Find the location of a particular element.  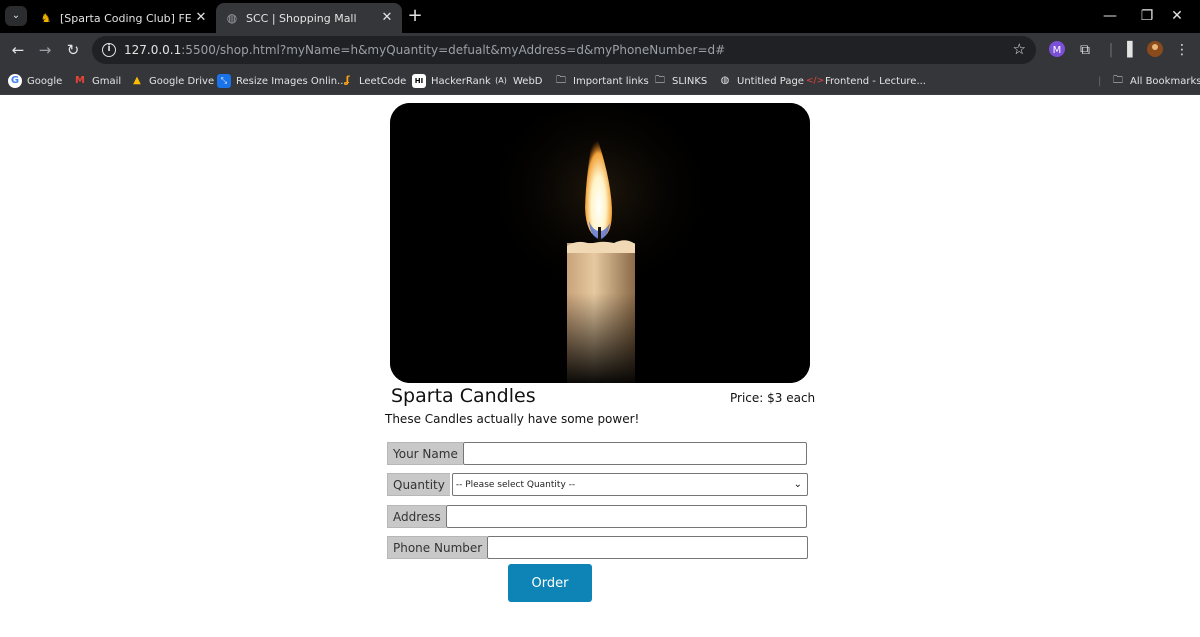

phone-field-group: Phone Number is located at coordinates (597, 547).